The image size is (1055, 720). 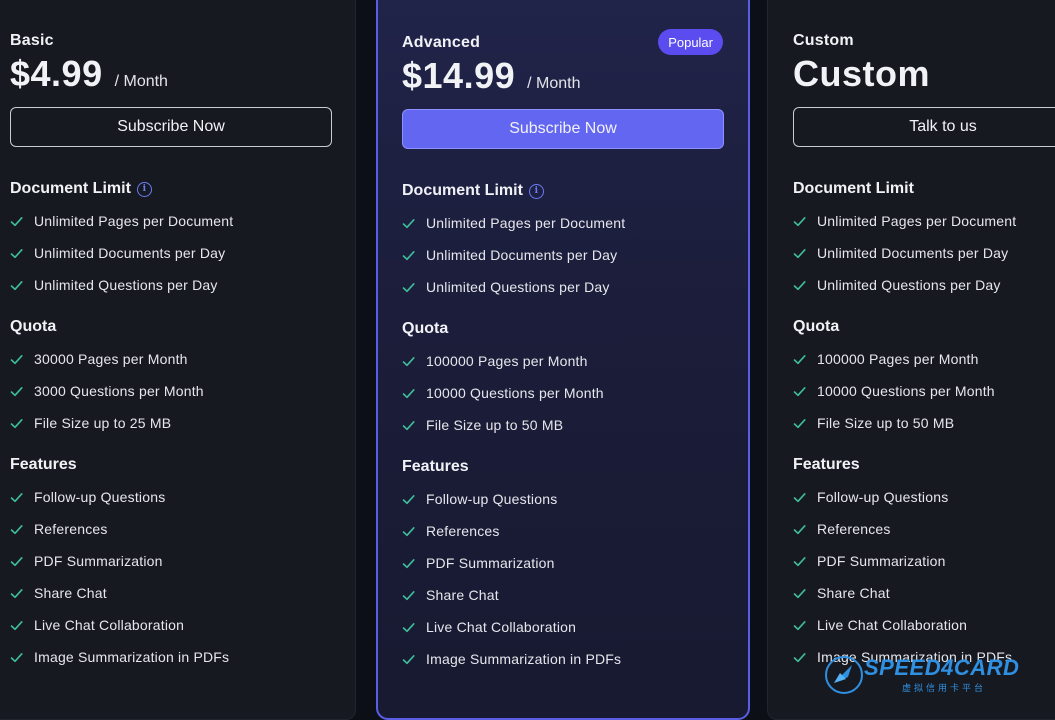 What do you see at coordinates (898, 359) in the screenshot?
I see `feature-item-label: 100000 Pages per Month` at bounding box center [898, 359].